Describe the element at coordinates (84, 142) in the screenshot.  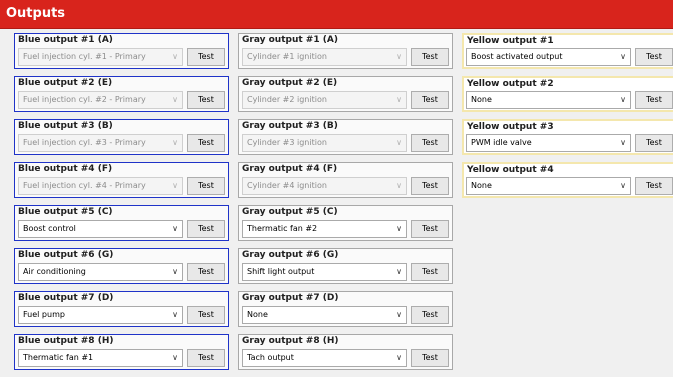
I see `select-value: Fuel injection cyl. #3 - Primary` at that location.